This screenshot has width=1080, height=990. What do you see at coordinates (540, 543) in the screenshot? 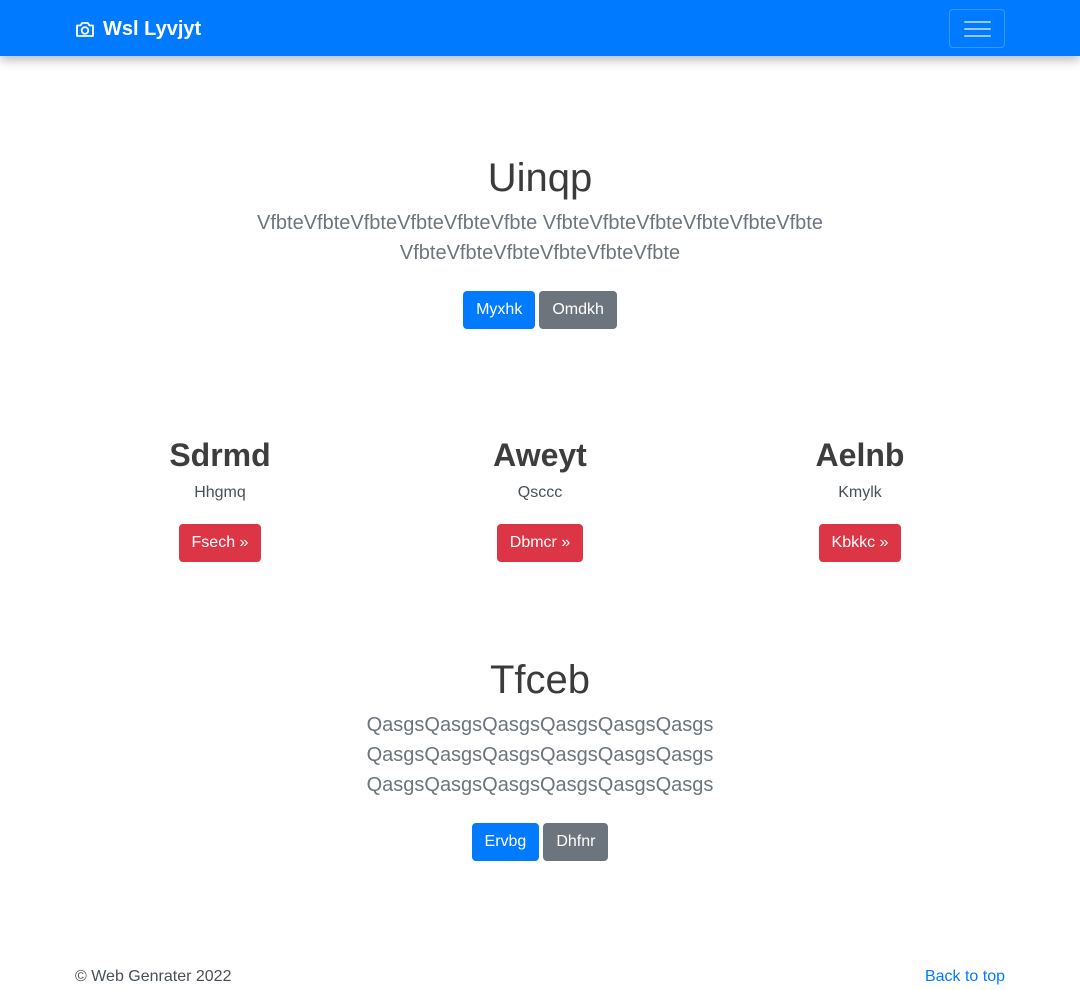
I see `column-button: Dbmcr »` at bounding box center [540, 543].